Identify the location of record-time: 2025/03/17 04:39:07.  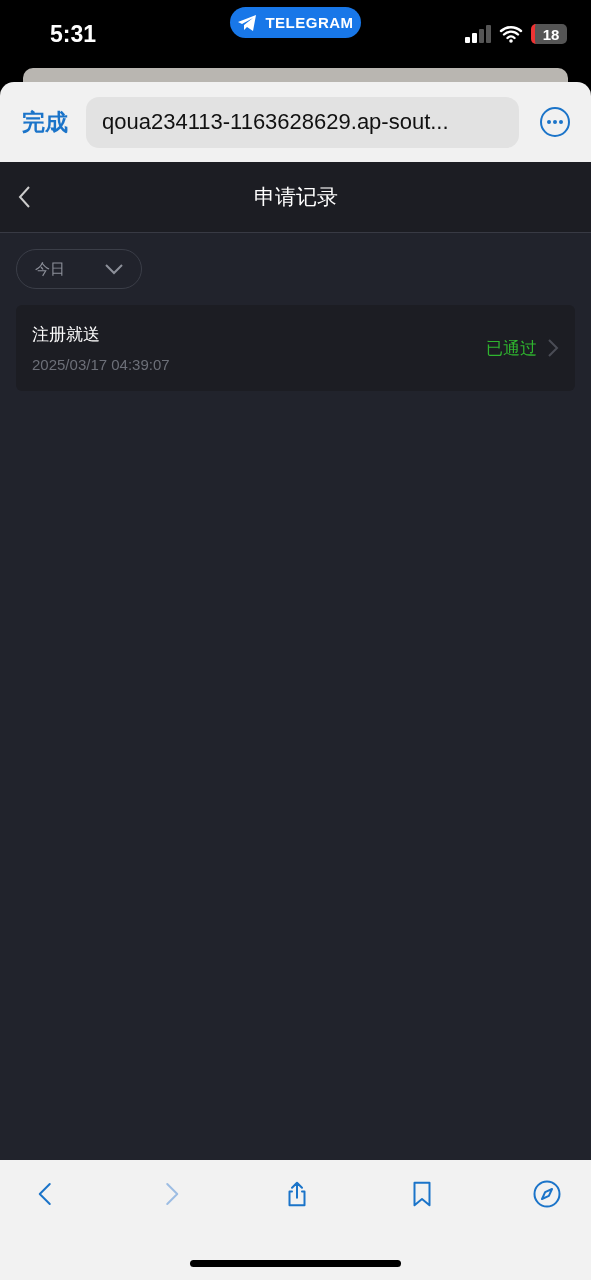
(101, 364).